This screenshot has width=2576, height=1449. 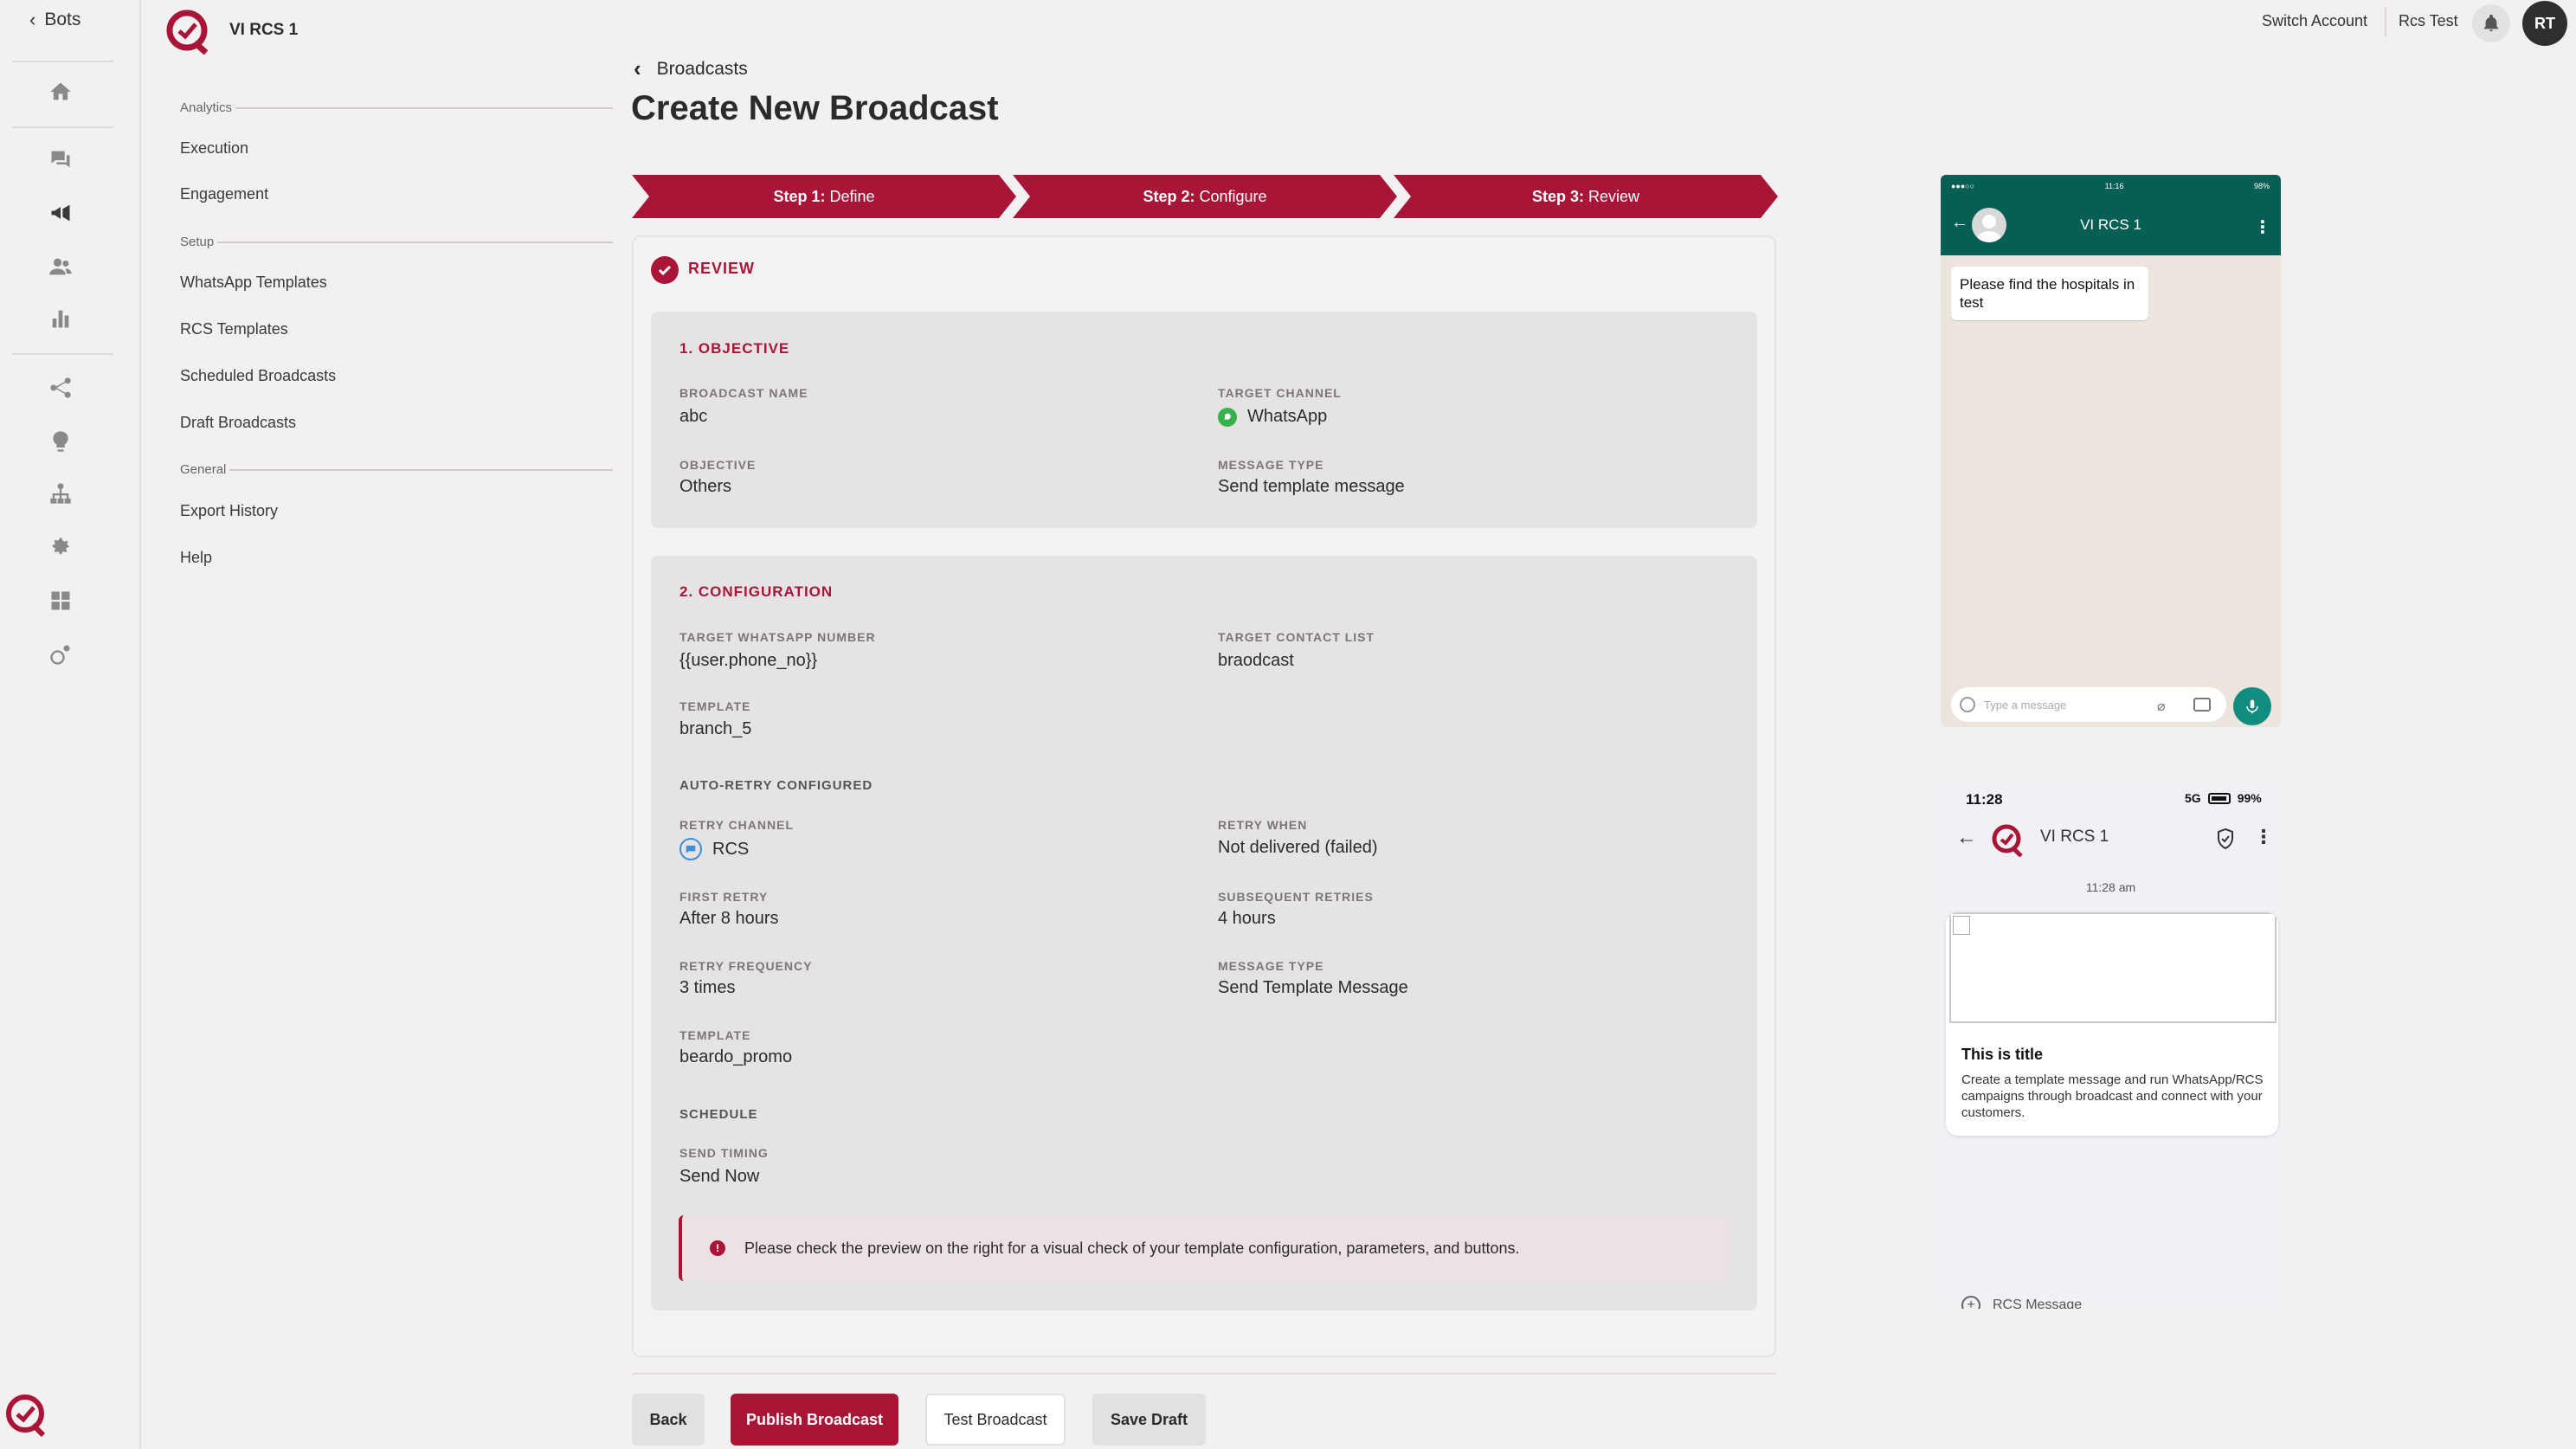 I want to click on users-icon, so click(x=60, y=266).